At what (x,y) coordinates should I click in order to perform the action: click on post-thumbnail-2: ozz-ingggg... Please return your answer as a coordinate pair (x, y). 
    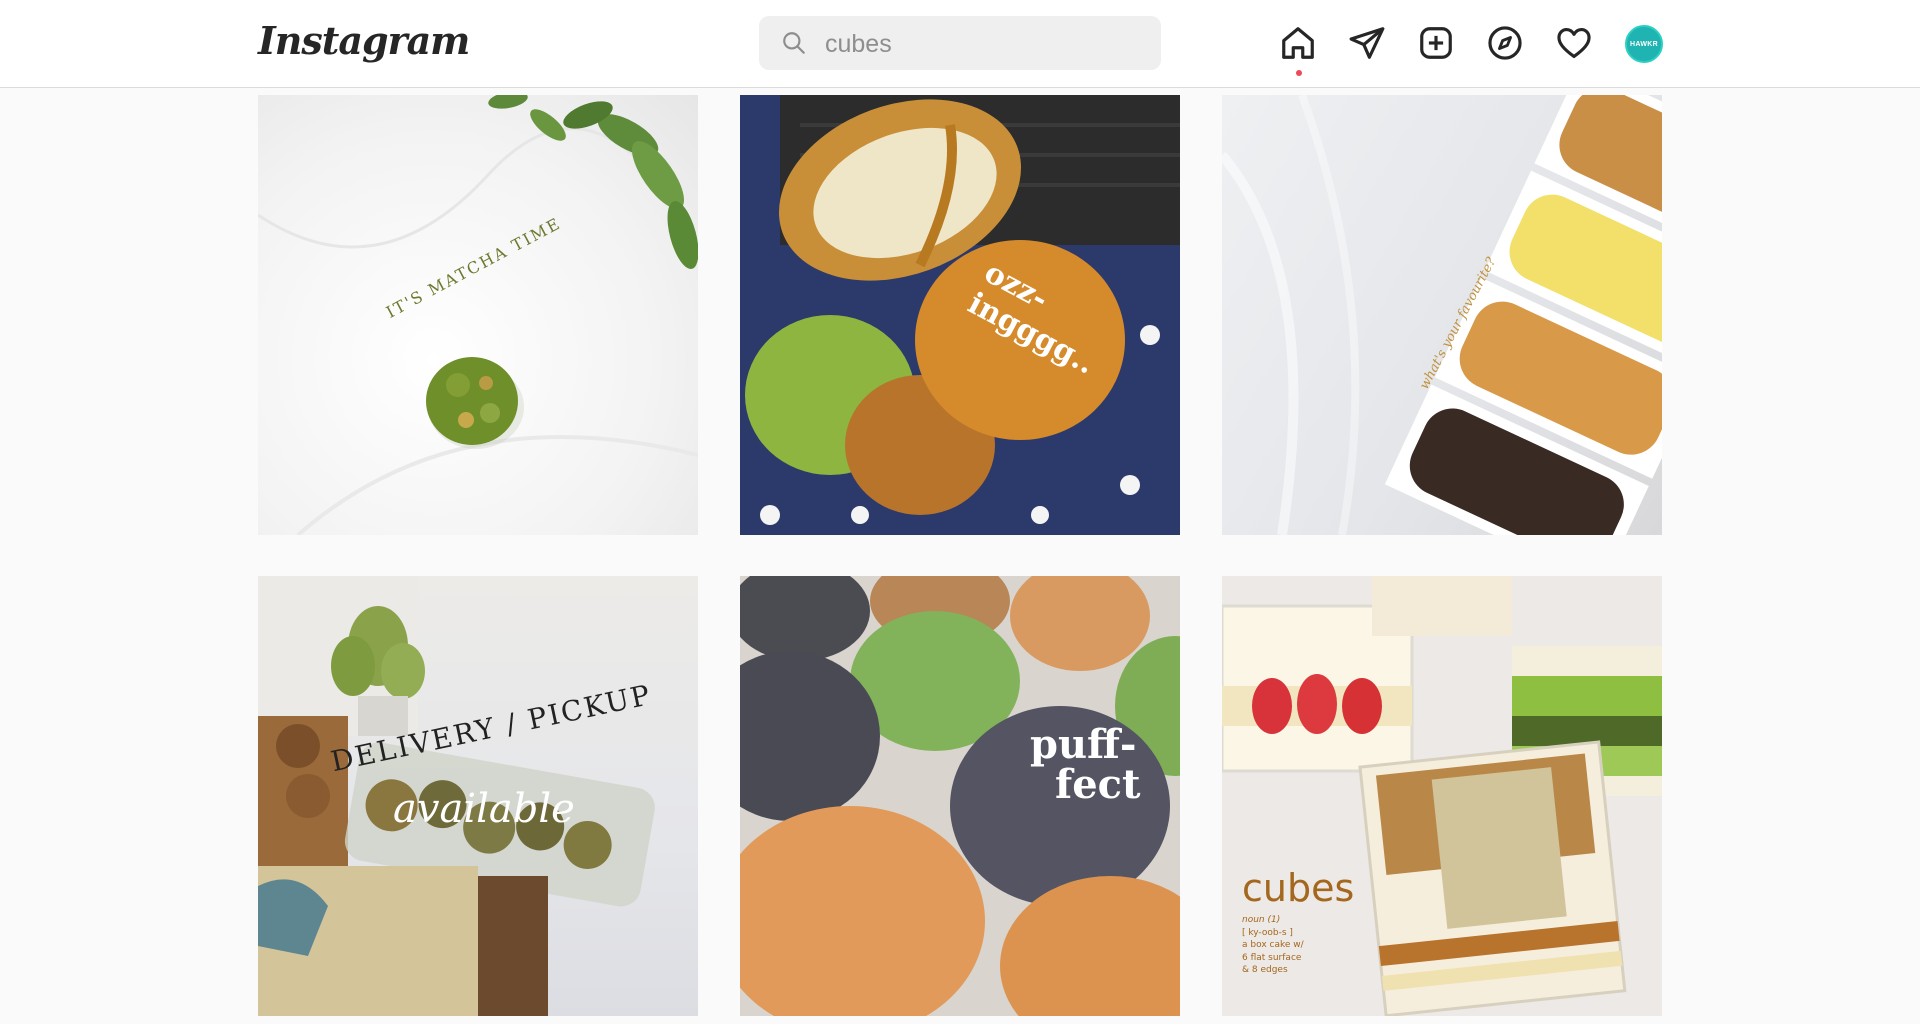
    Looking at the image, I should click on (960, 315).